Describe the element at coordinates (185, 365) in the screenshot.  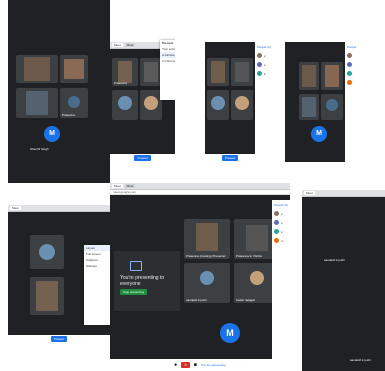
I see `leave-button: ✆` at that location.